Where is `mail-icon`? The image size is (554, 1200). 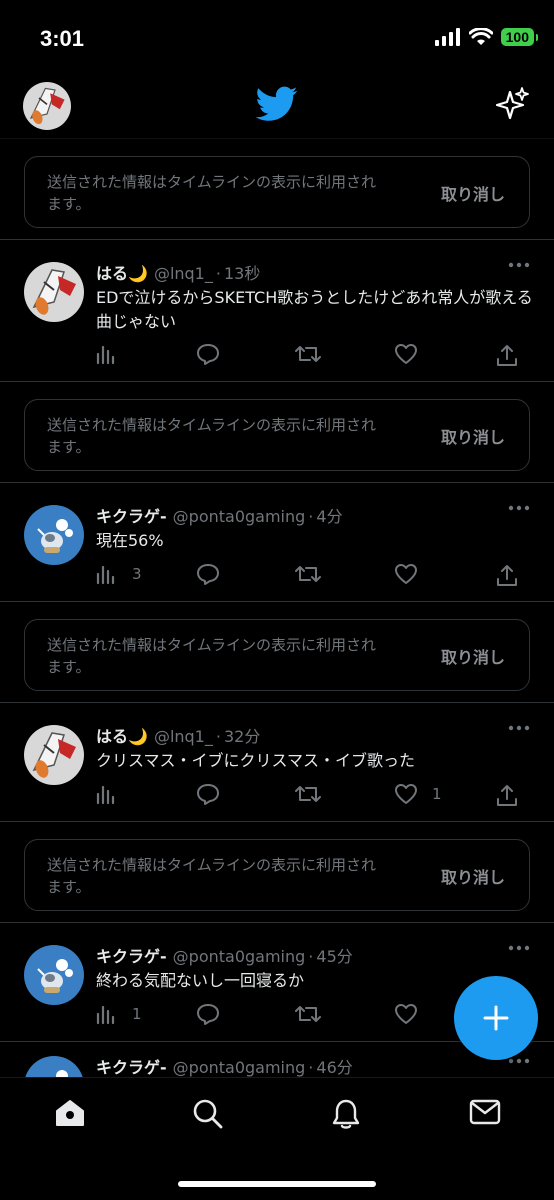 mail-icon is located at coordinates (485, 1112).